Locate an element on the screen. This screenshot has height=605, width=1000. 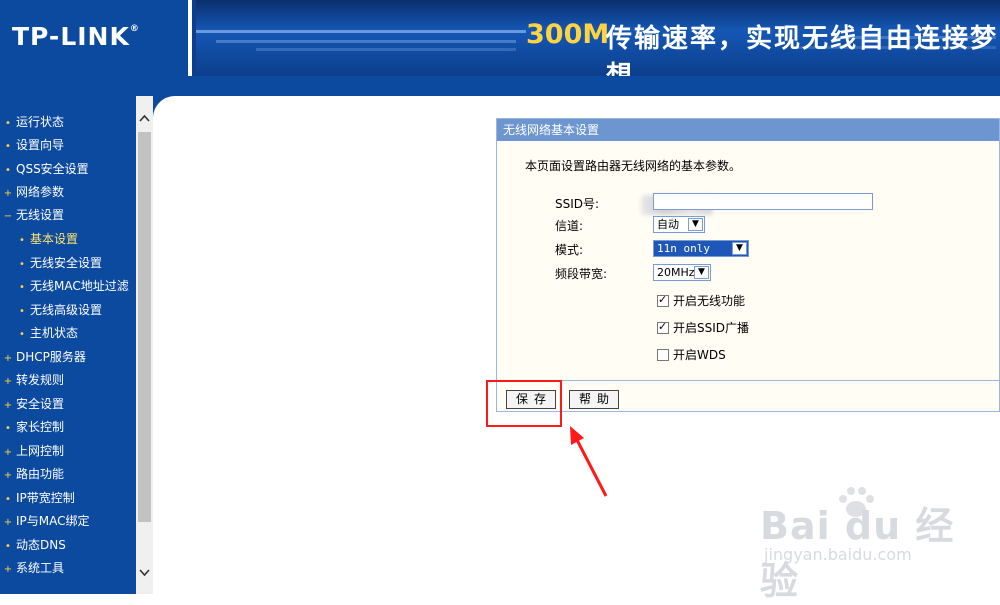
scroll-up-icon is located at coordinates (144, 118).